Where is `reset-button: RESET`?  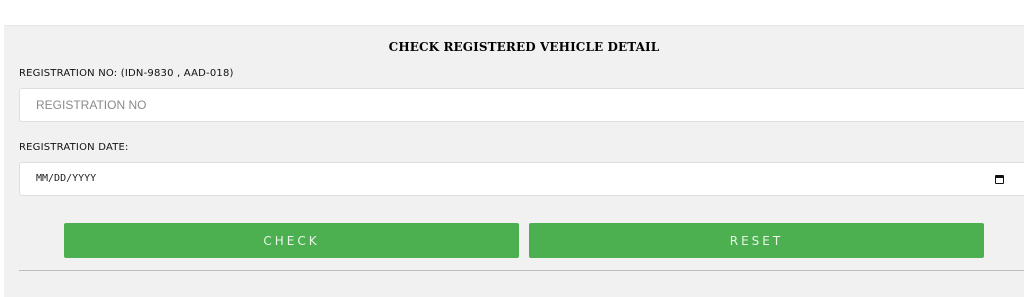
reset-button: RESET is located at coordinates (756, 240).